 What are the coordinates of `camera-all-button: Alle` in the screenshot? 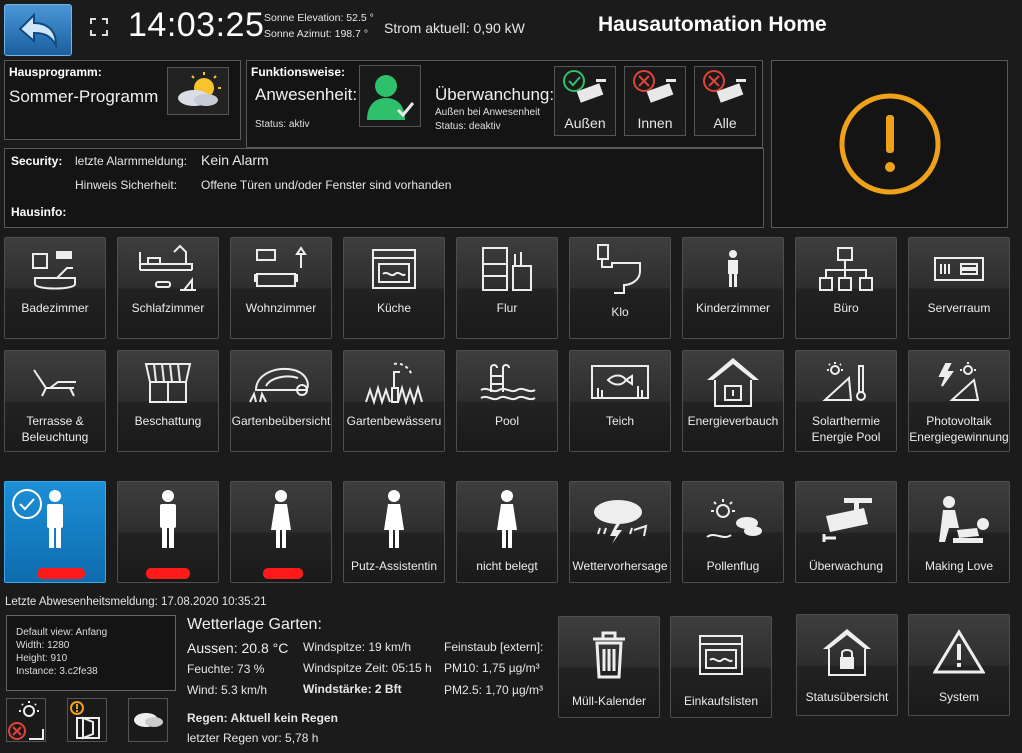 It's located at (725, 101).